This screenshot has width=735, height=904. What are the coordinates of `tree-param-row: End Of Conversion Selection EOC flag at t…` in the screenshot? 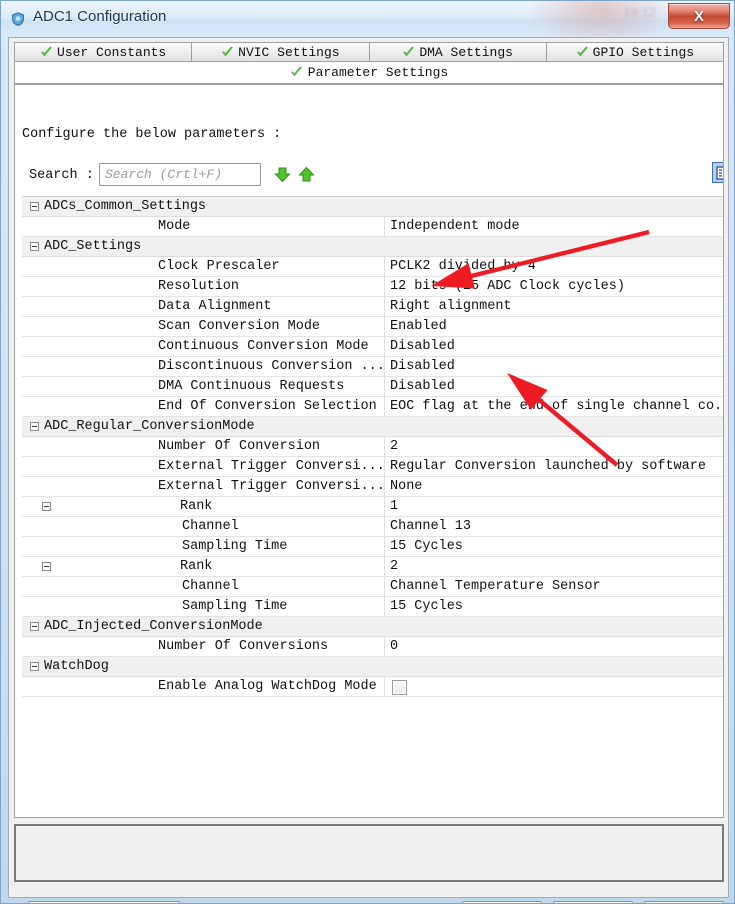 It's located at (372, 407).